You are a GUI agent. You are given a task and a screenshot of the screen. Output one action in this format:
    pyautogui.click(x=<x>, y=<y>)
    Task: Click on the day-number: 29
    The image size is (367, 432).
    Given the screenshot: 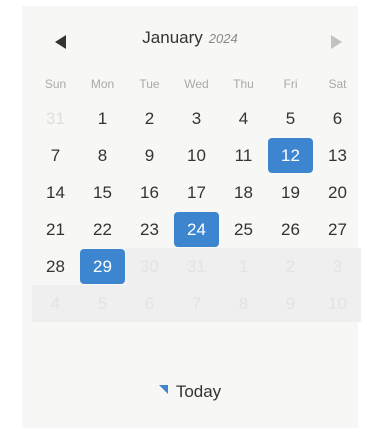 What is the action you would take?
    pyautogui.click(x=102, y=266)
    